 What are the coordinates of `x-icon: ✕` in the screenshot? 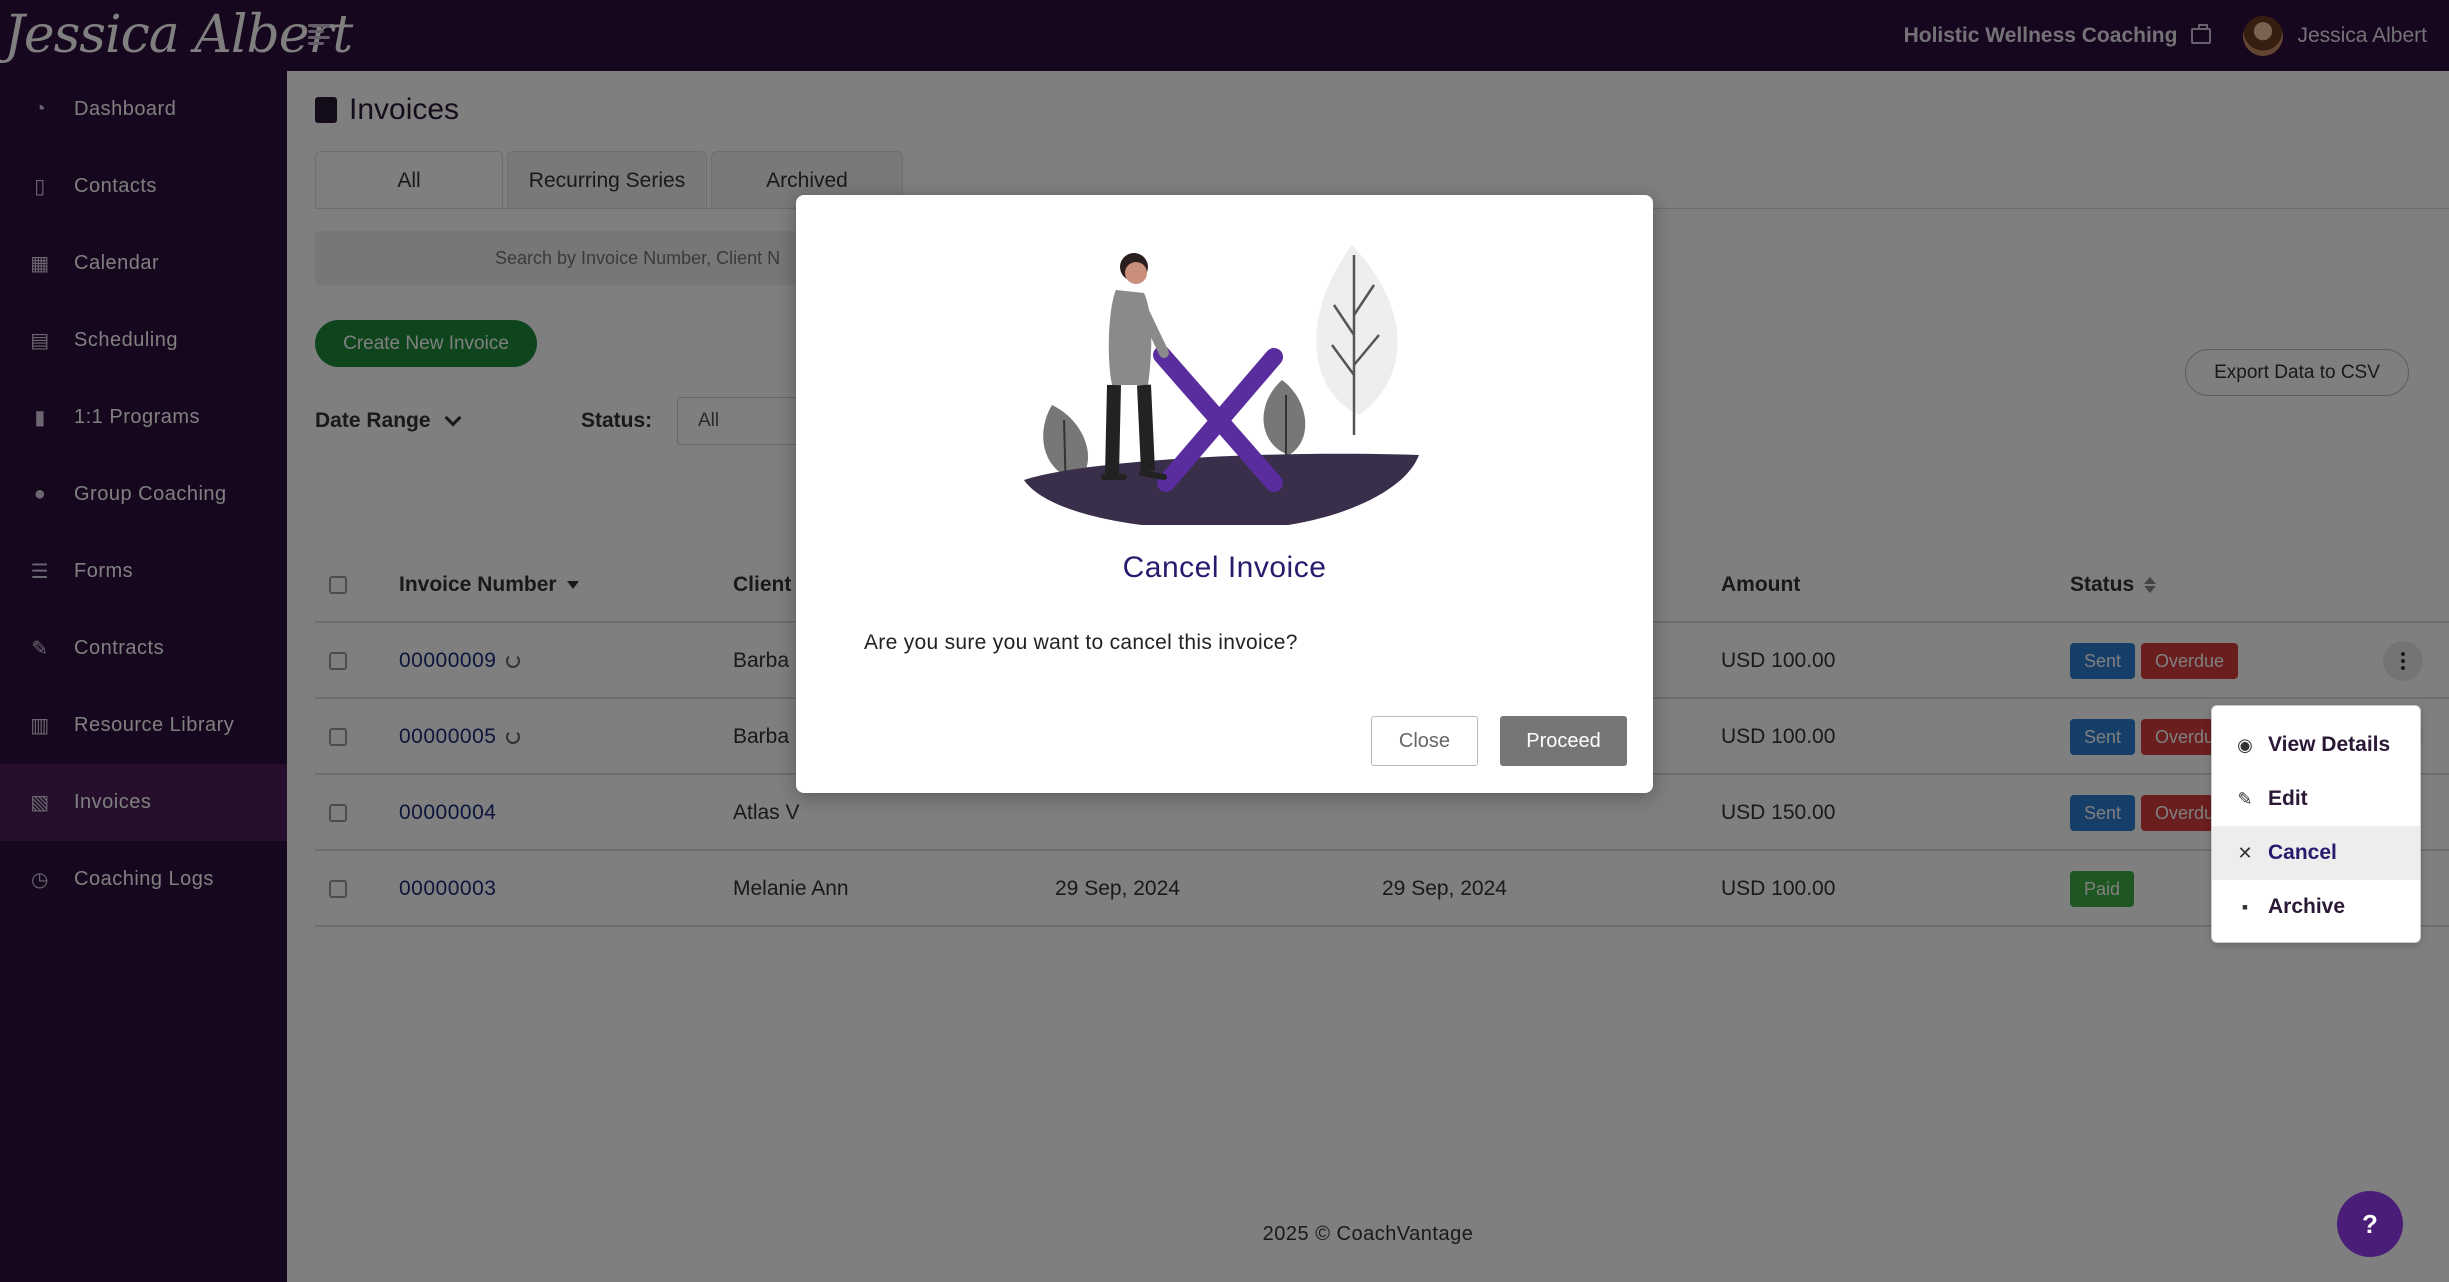 It's located at (2245, 852).